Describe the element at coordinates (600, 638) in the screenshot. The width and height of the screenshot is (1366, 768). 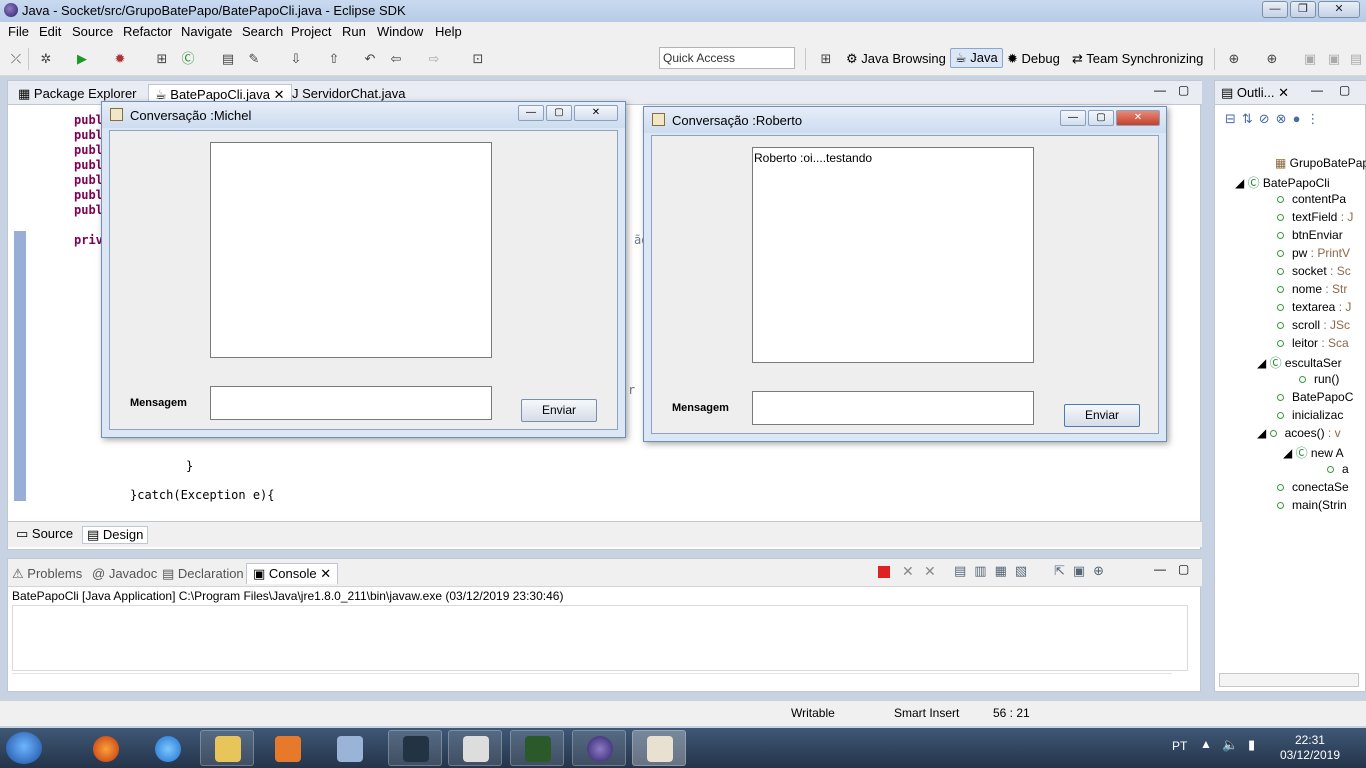
I see `console-output` at that location.